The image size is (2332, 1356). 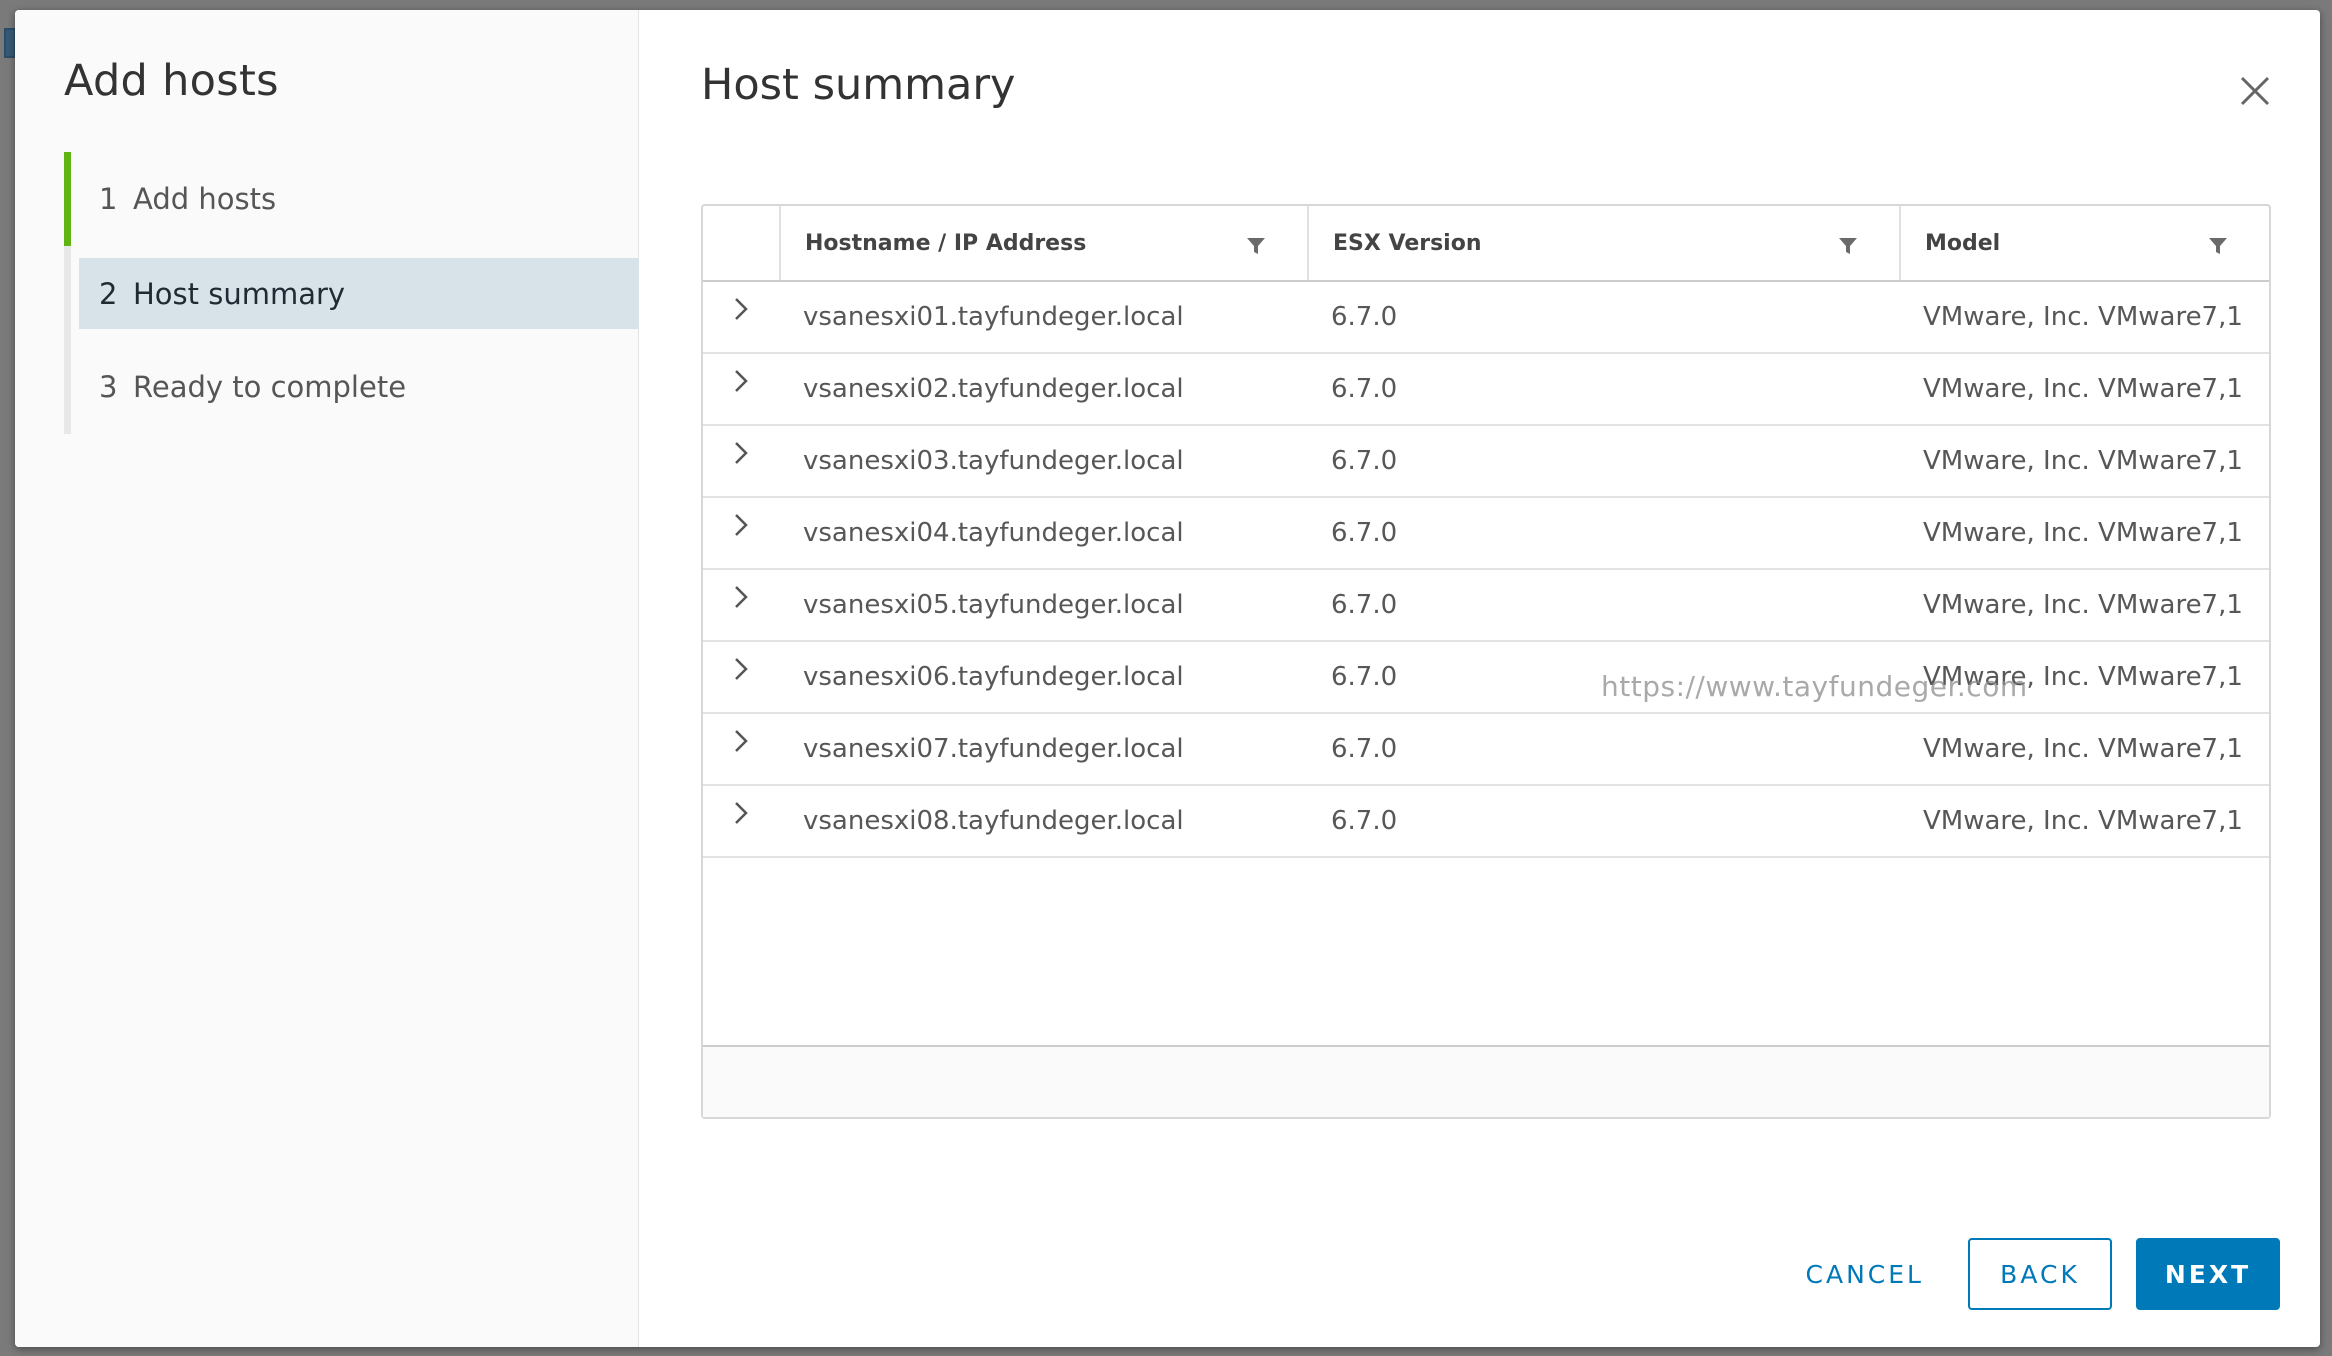 What do you see at coordinates (1963, 243) in the screenshot?
I see `column-header-label: Model` at bounding box center [1963, 243].